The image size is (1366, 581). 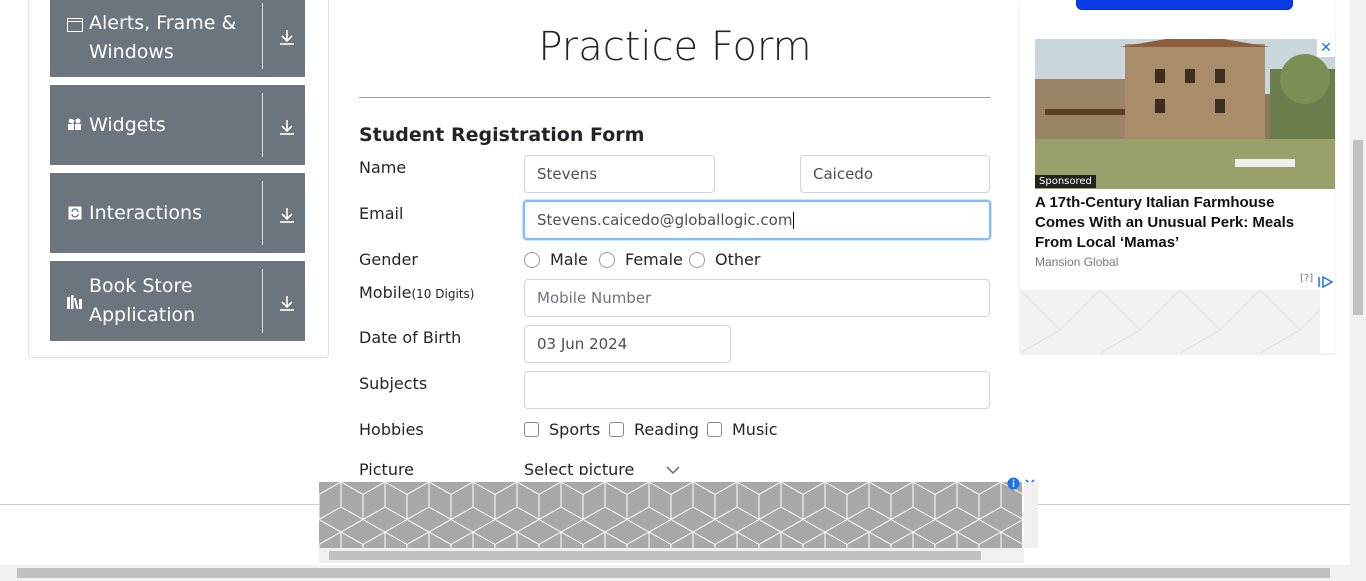 I want to click on sidebar-group-bookstore: Book Store Application, so click(x=177, y=301).